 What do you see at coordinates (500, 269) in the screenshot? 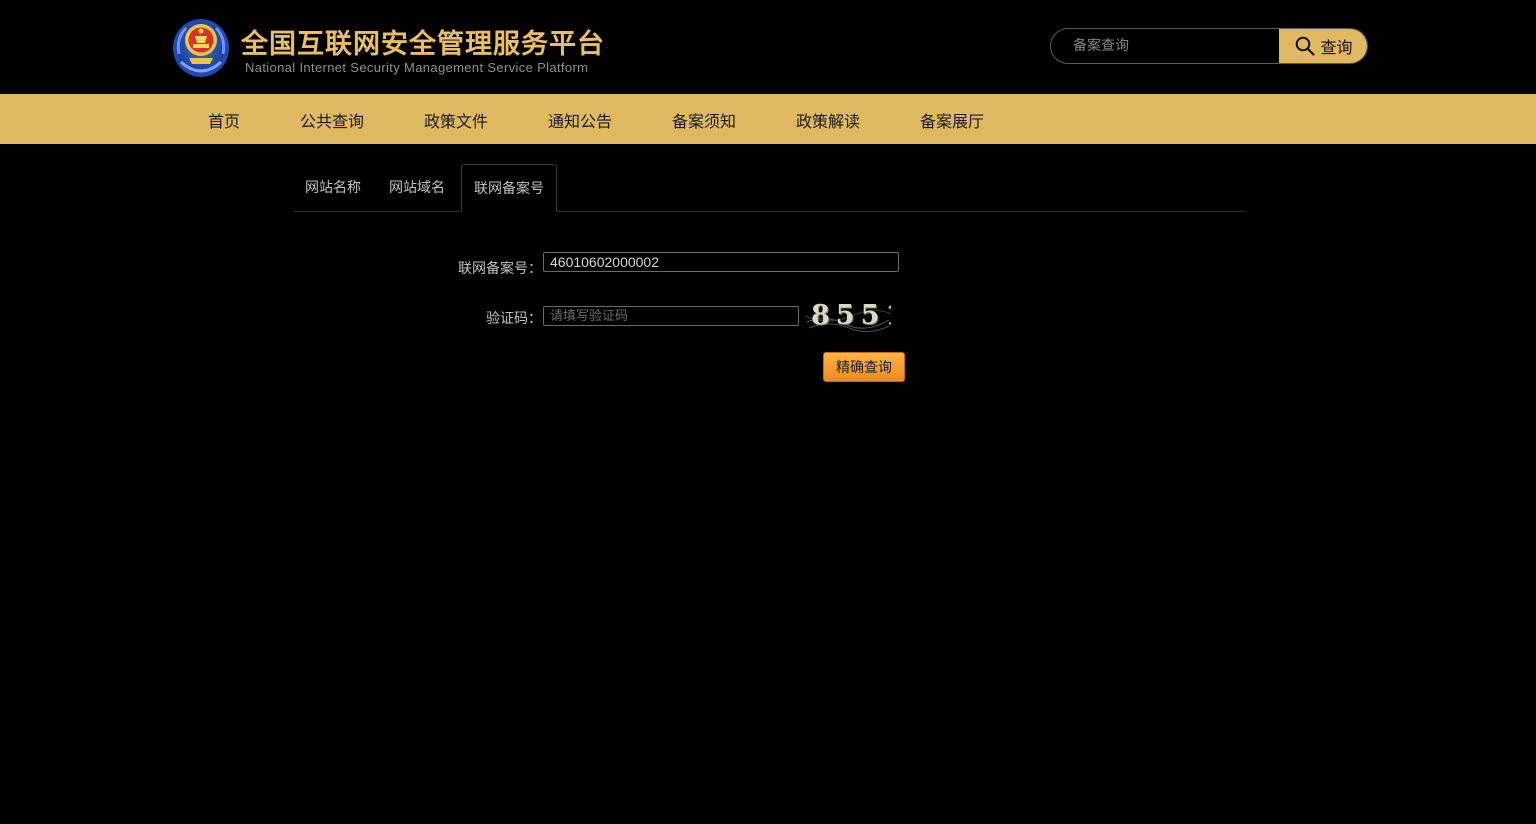
I see `record-number-label: 联网备案号：` at bounding box center [500, 269].